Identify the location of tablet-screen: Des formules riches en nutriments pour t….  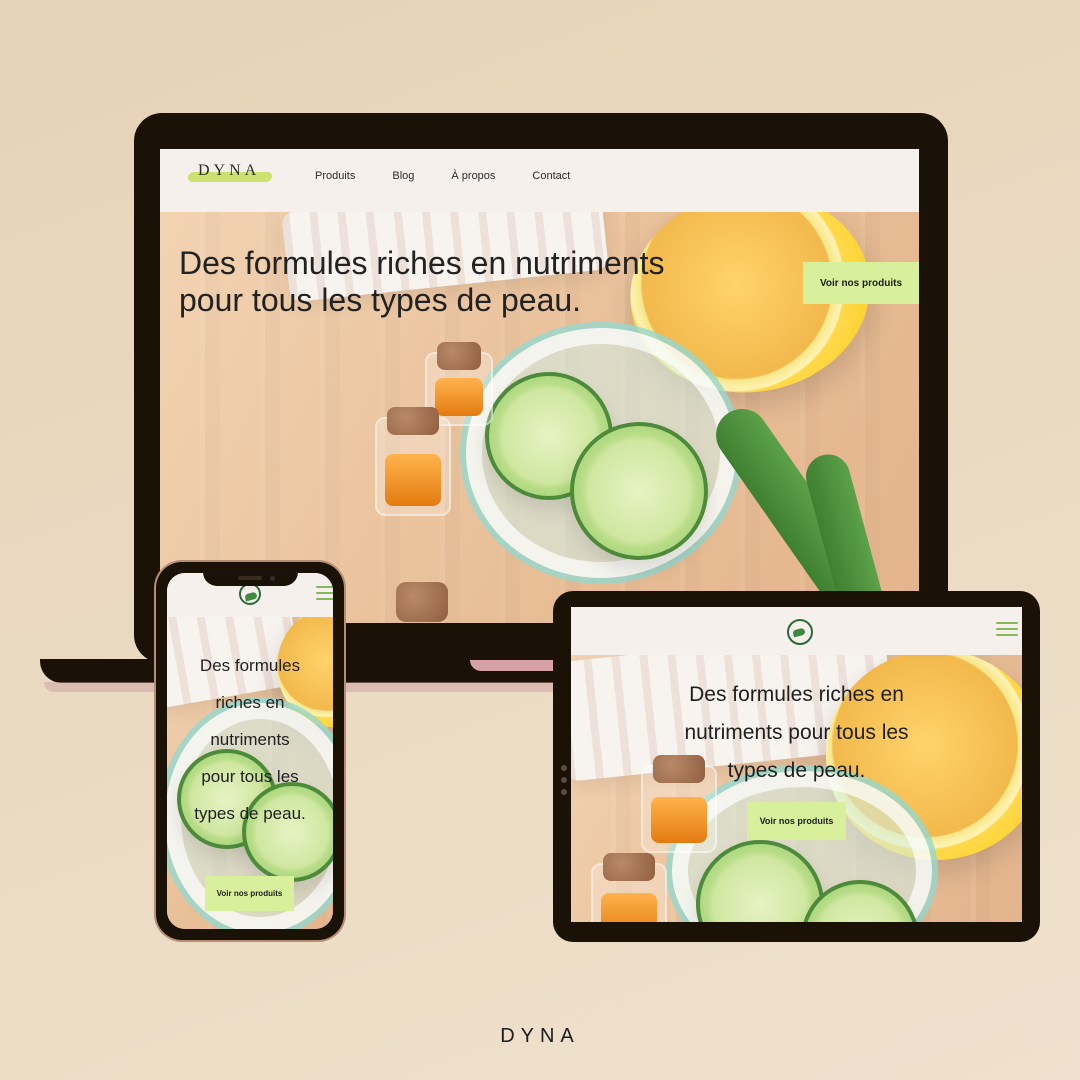
(796, 764).